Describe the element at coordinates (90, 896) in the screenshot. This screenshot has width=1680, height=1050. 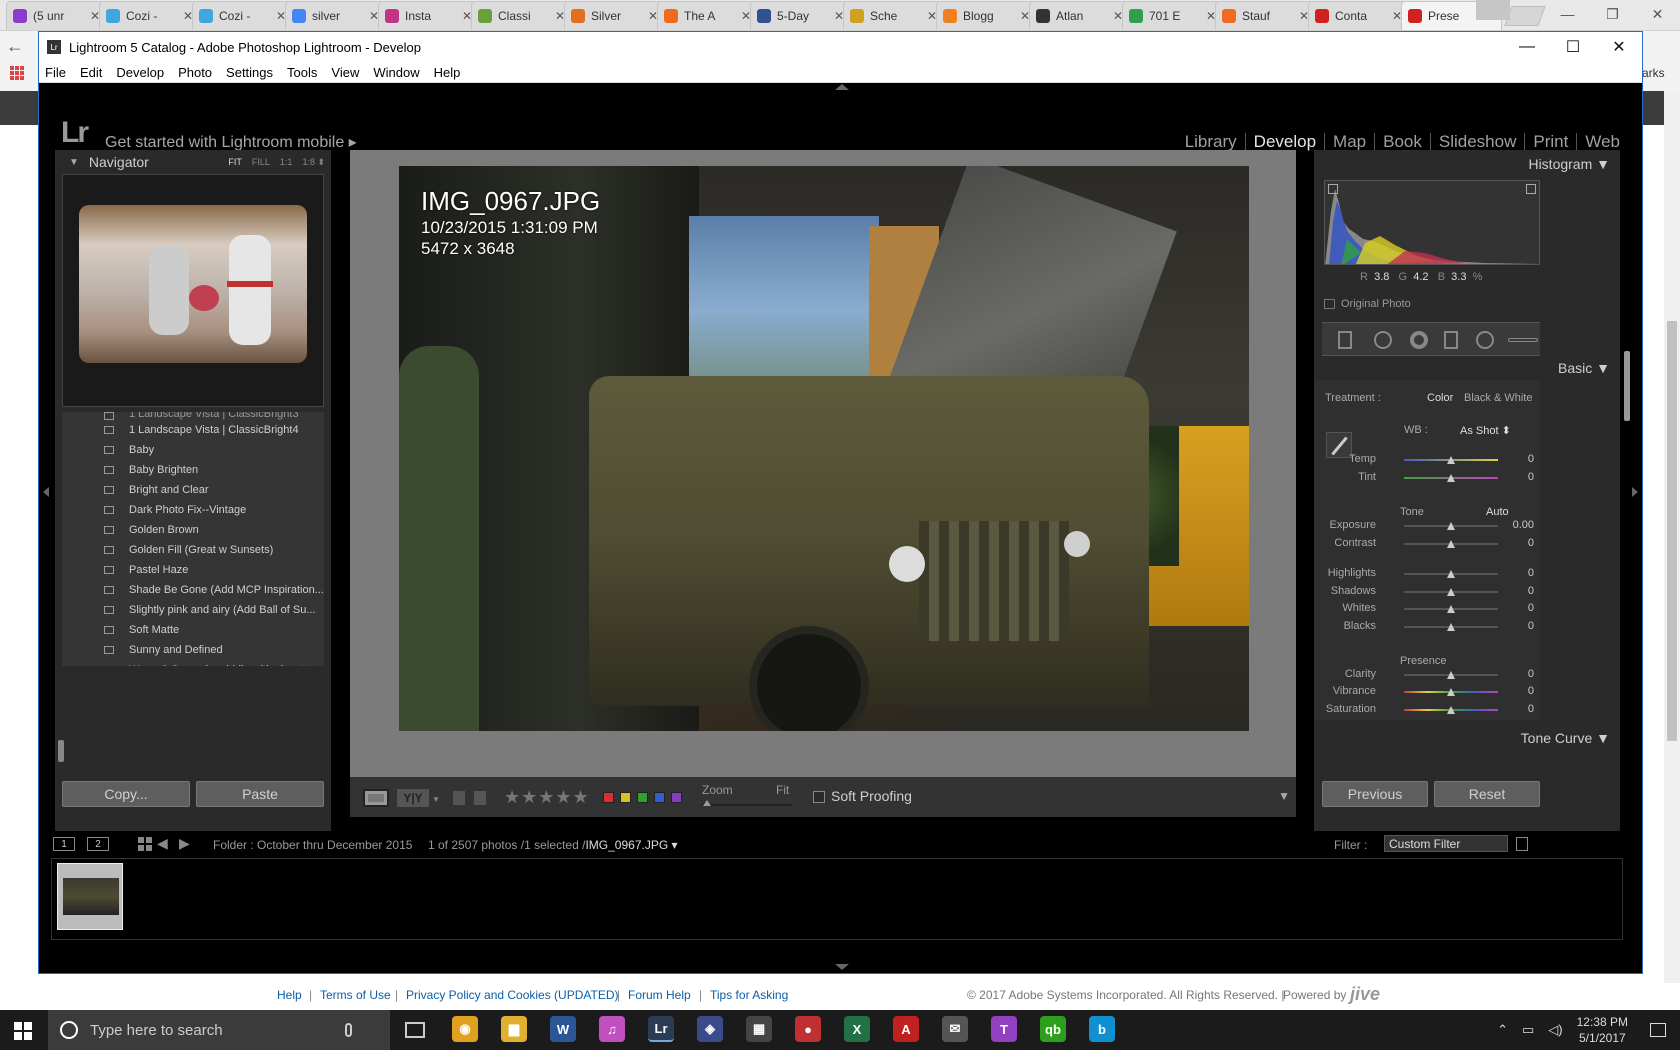
I see `filmstrip-thumbnail` at that location.